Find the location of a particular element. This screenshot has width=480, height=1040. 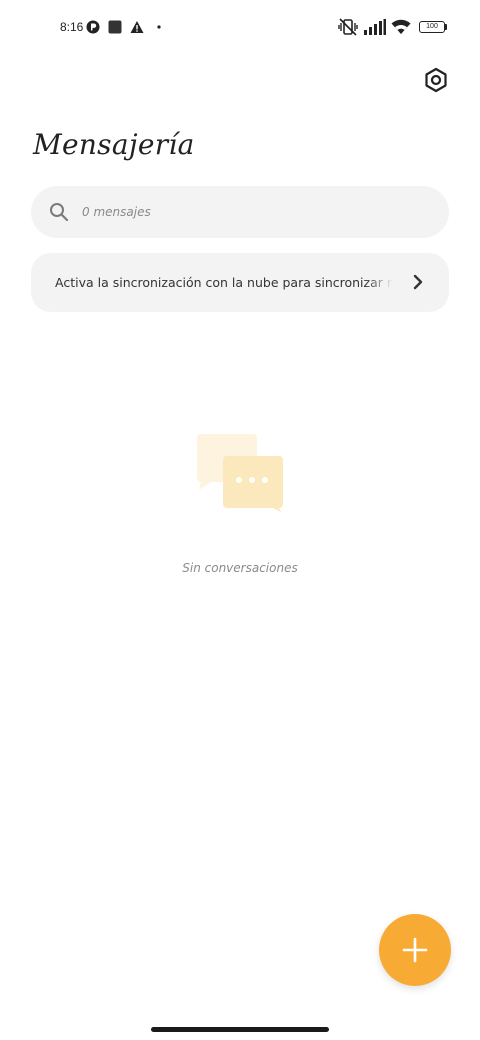

chevron-right-icon is located at coordinates (418, 282).